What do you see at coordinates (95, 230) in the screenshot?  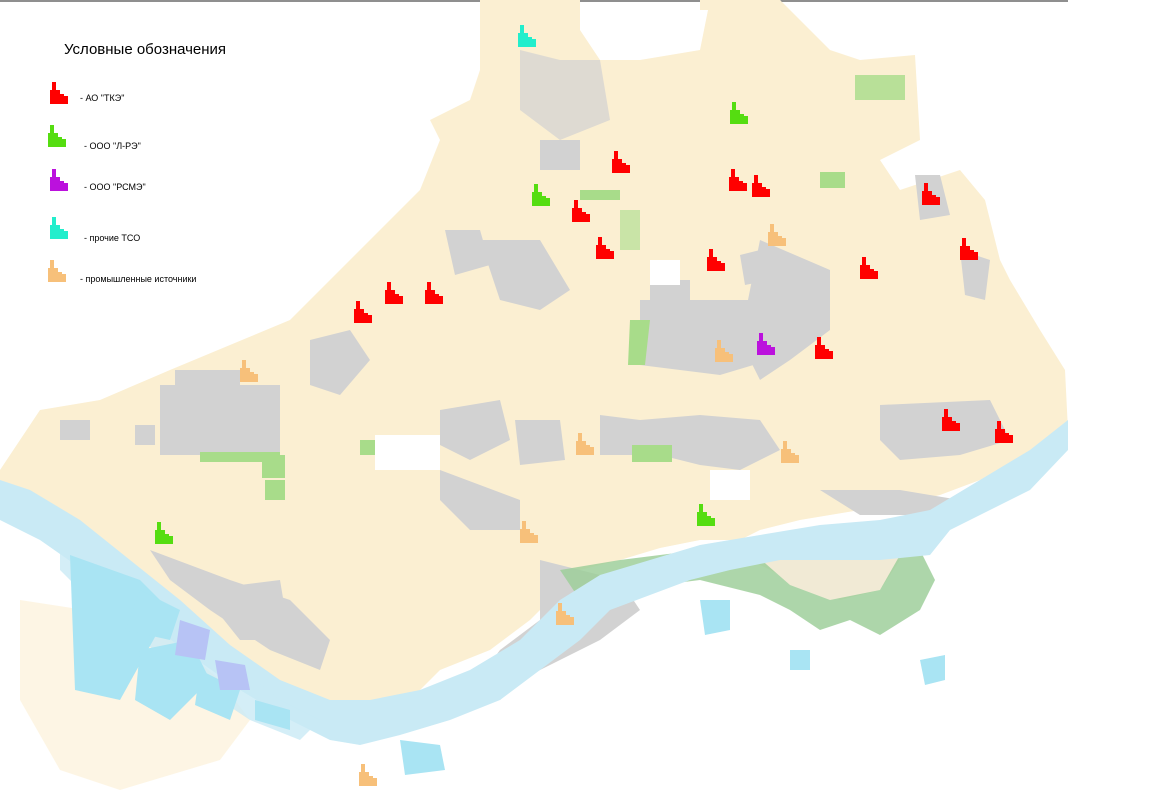 I see `legend-item-other: - прочие ТСО` at bounding box center [95, 230].